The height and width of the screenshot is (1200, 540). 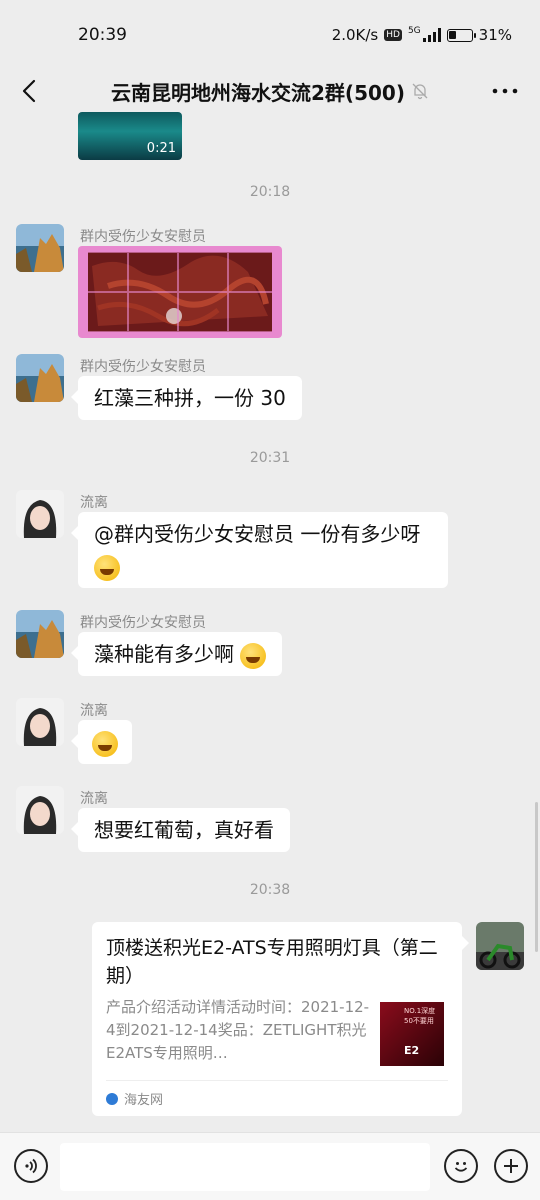 I want to click on hd-badge: HD, so click(x=393, y=35).